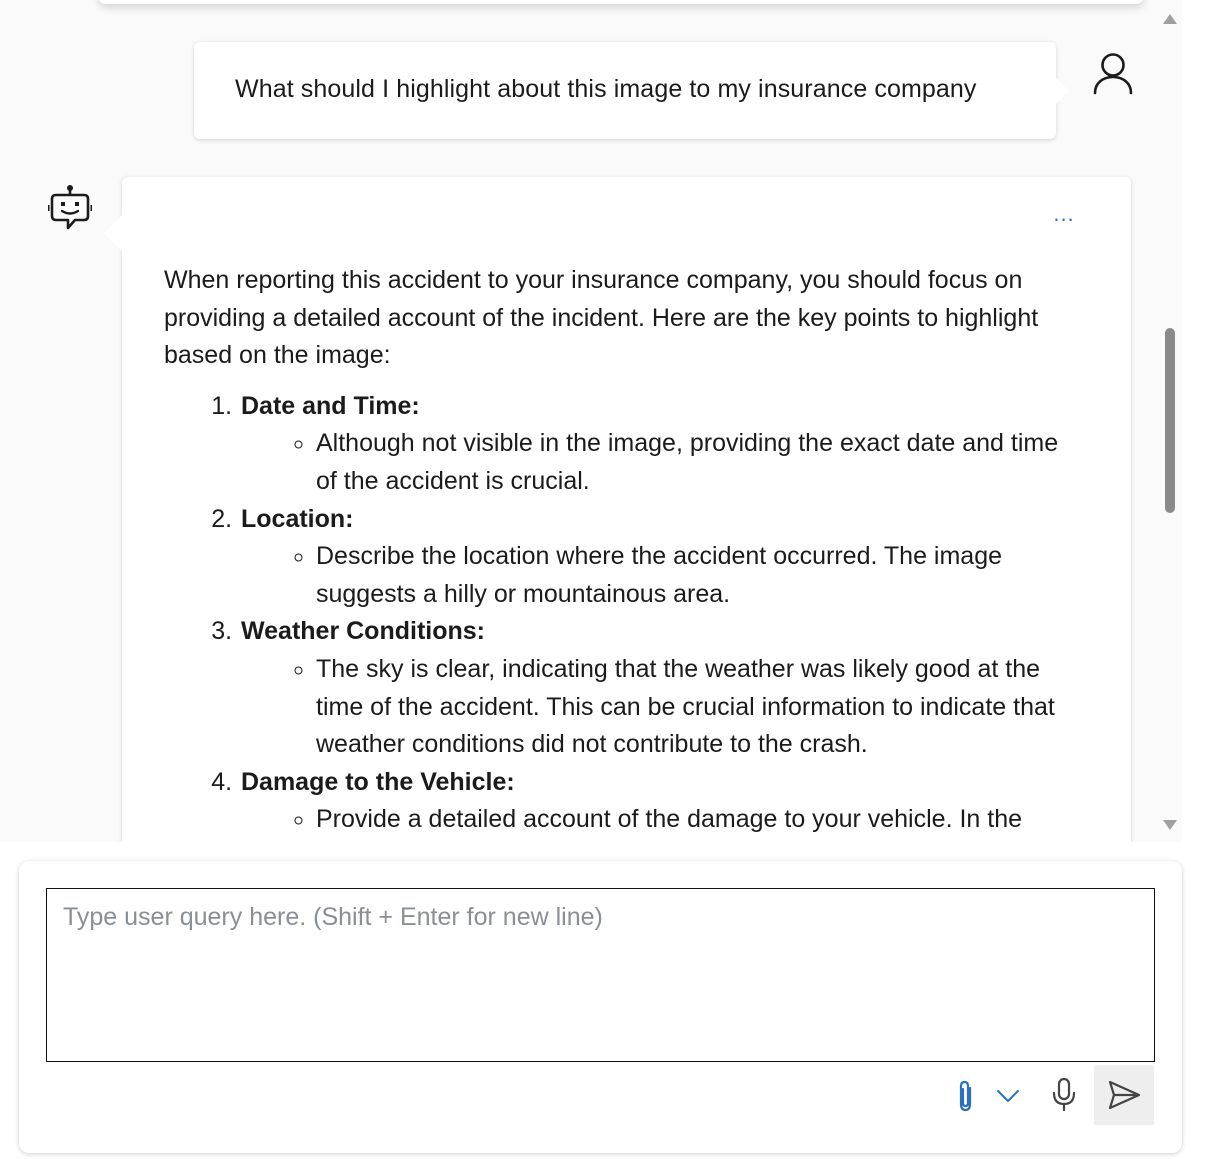 The width and height of the screenshot is (1207, 1159). What do you see at coordinates (70, 209) in the screenshot?
I see `bot-chat-icon` at bounding box center [70, 209].